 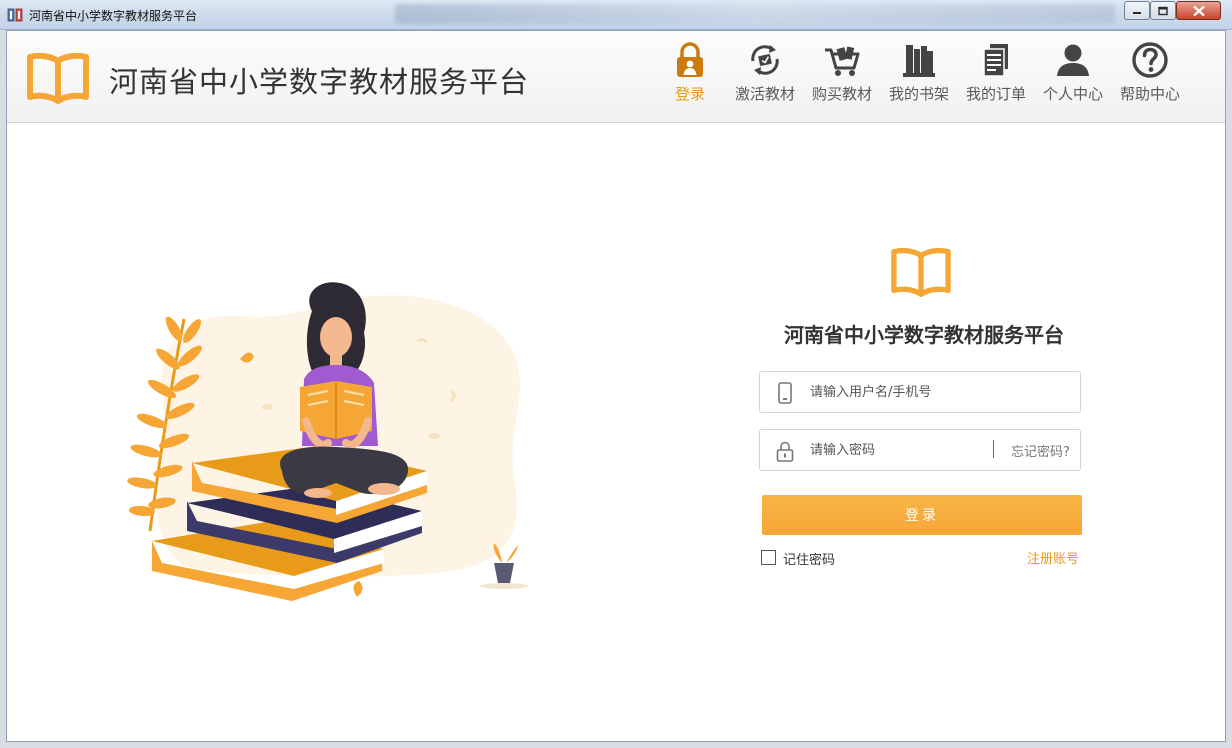 I want to click on remember-password-checkbox, so click(x=768, y=557).